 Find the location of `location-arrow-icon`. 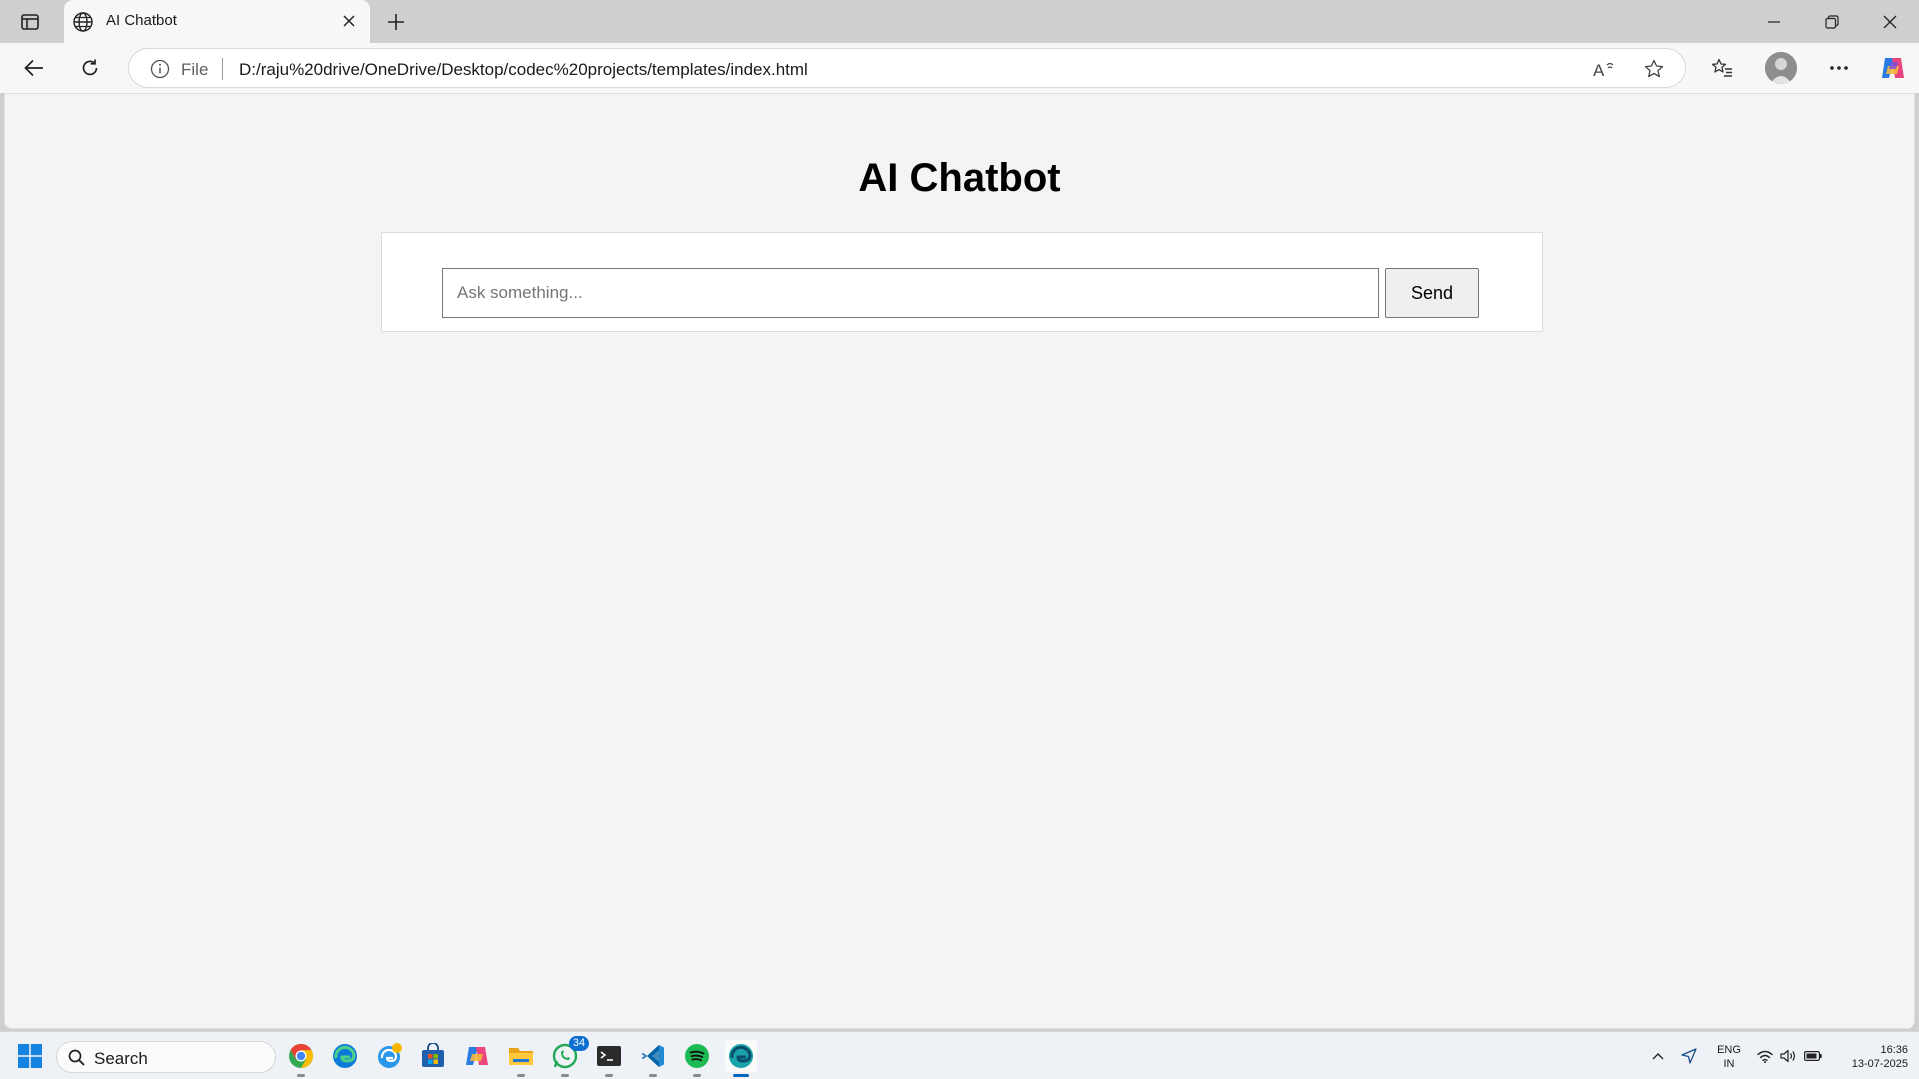

location-arrow-icon is located at coordinates (1689, 1056).